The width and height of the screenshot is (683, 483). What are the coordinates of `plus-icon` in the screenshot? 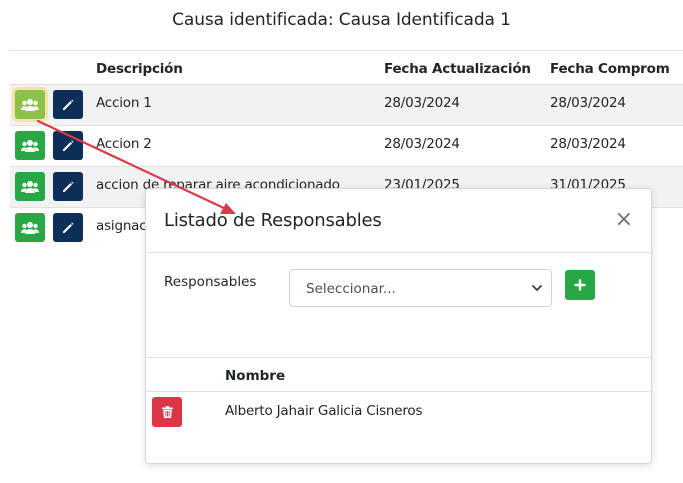 It's located at (580, 285).